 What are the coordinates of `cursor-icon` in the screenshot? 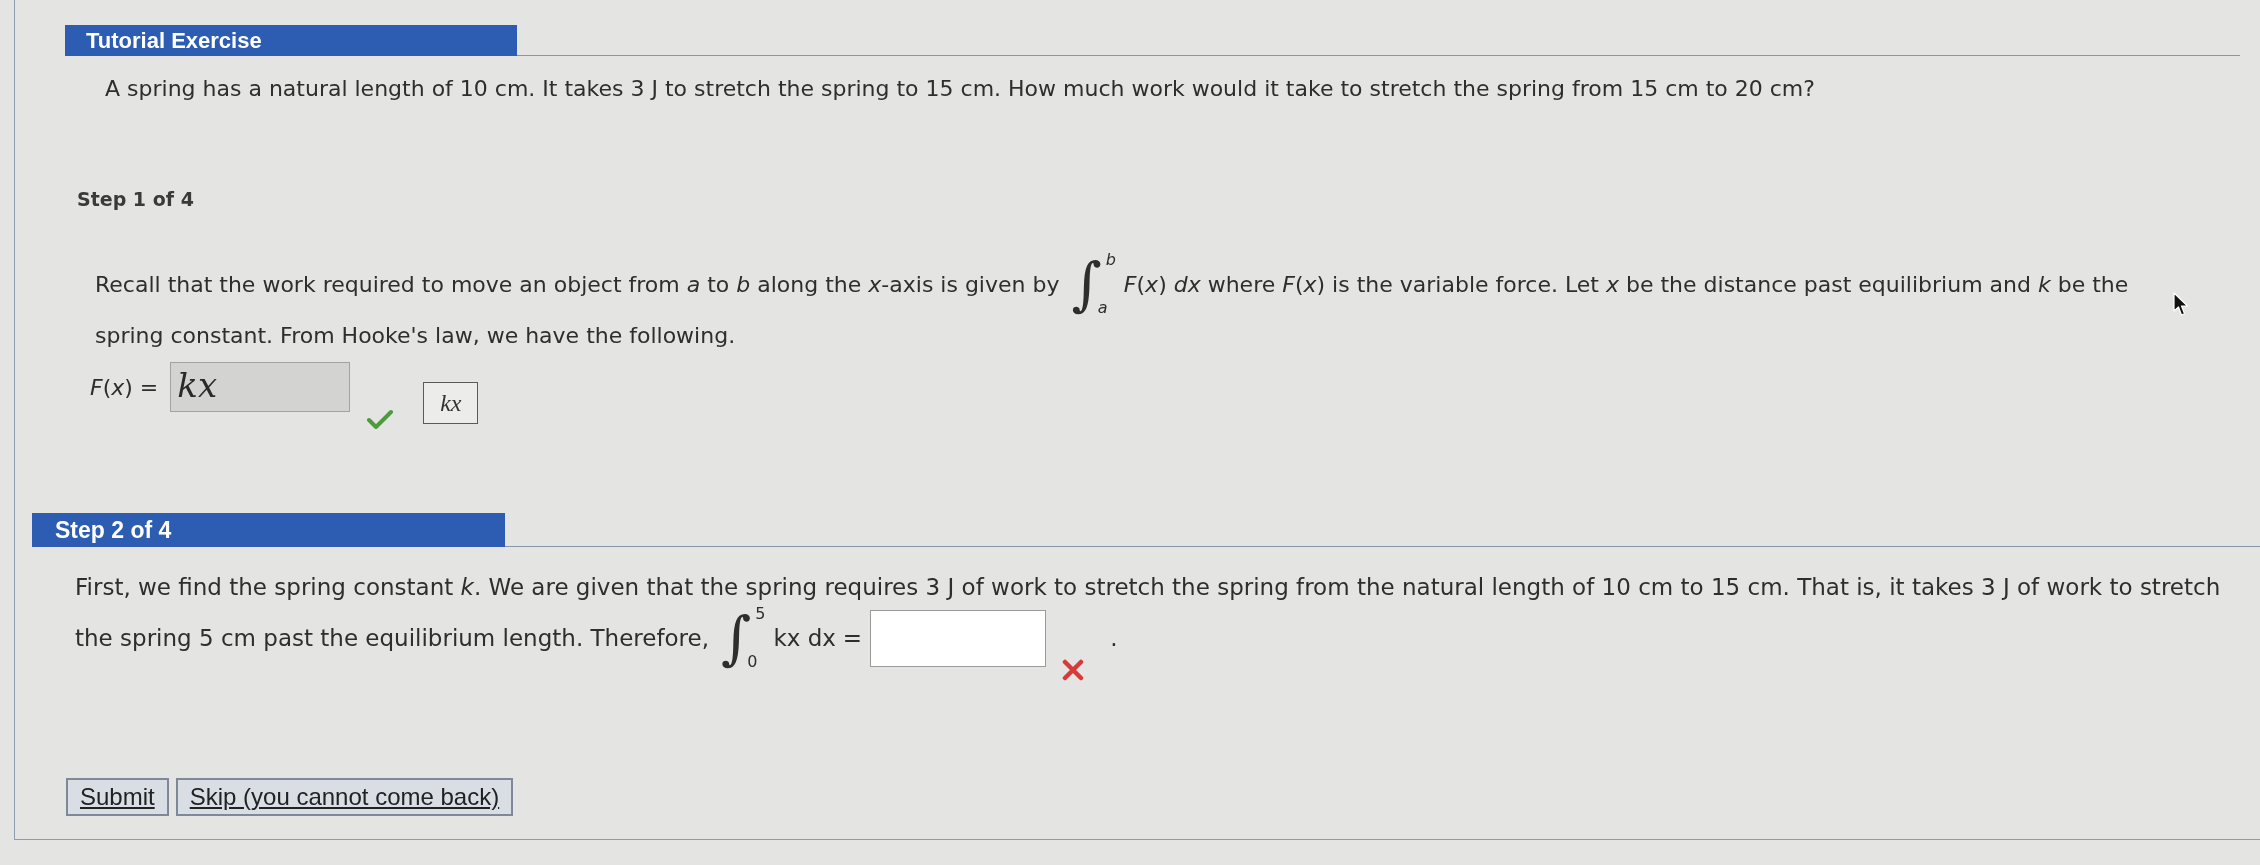 It's located at (2181, 305).